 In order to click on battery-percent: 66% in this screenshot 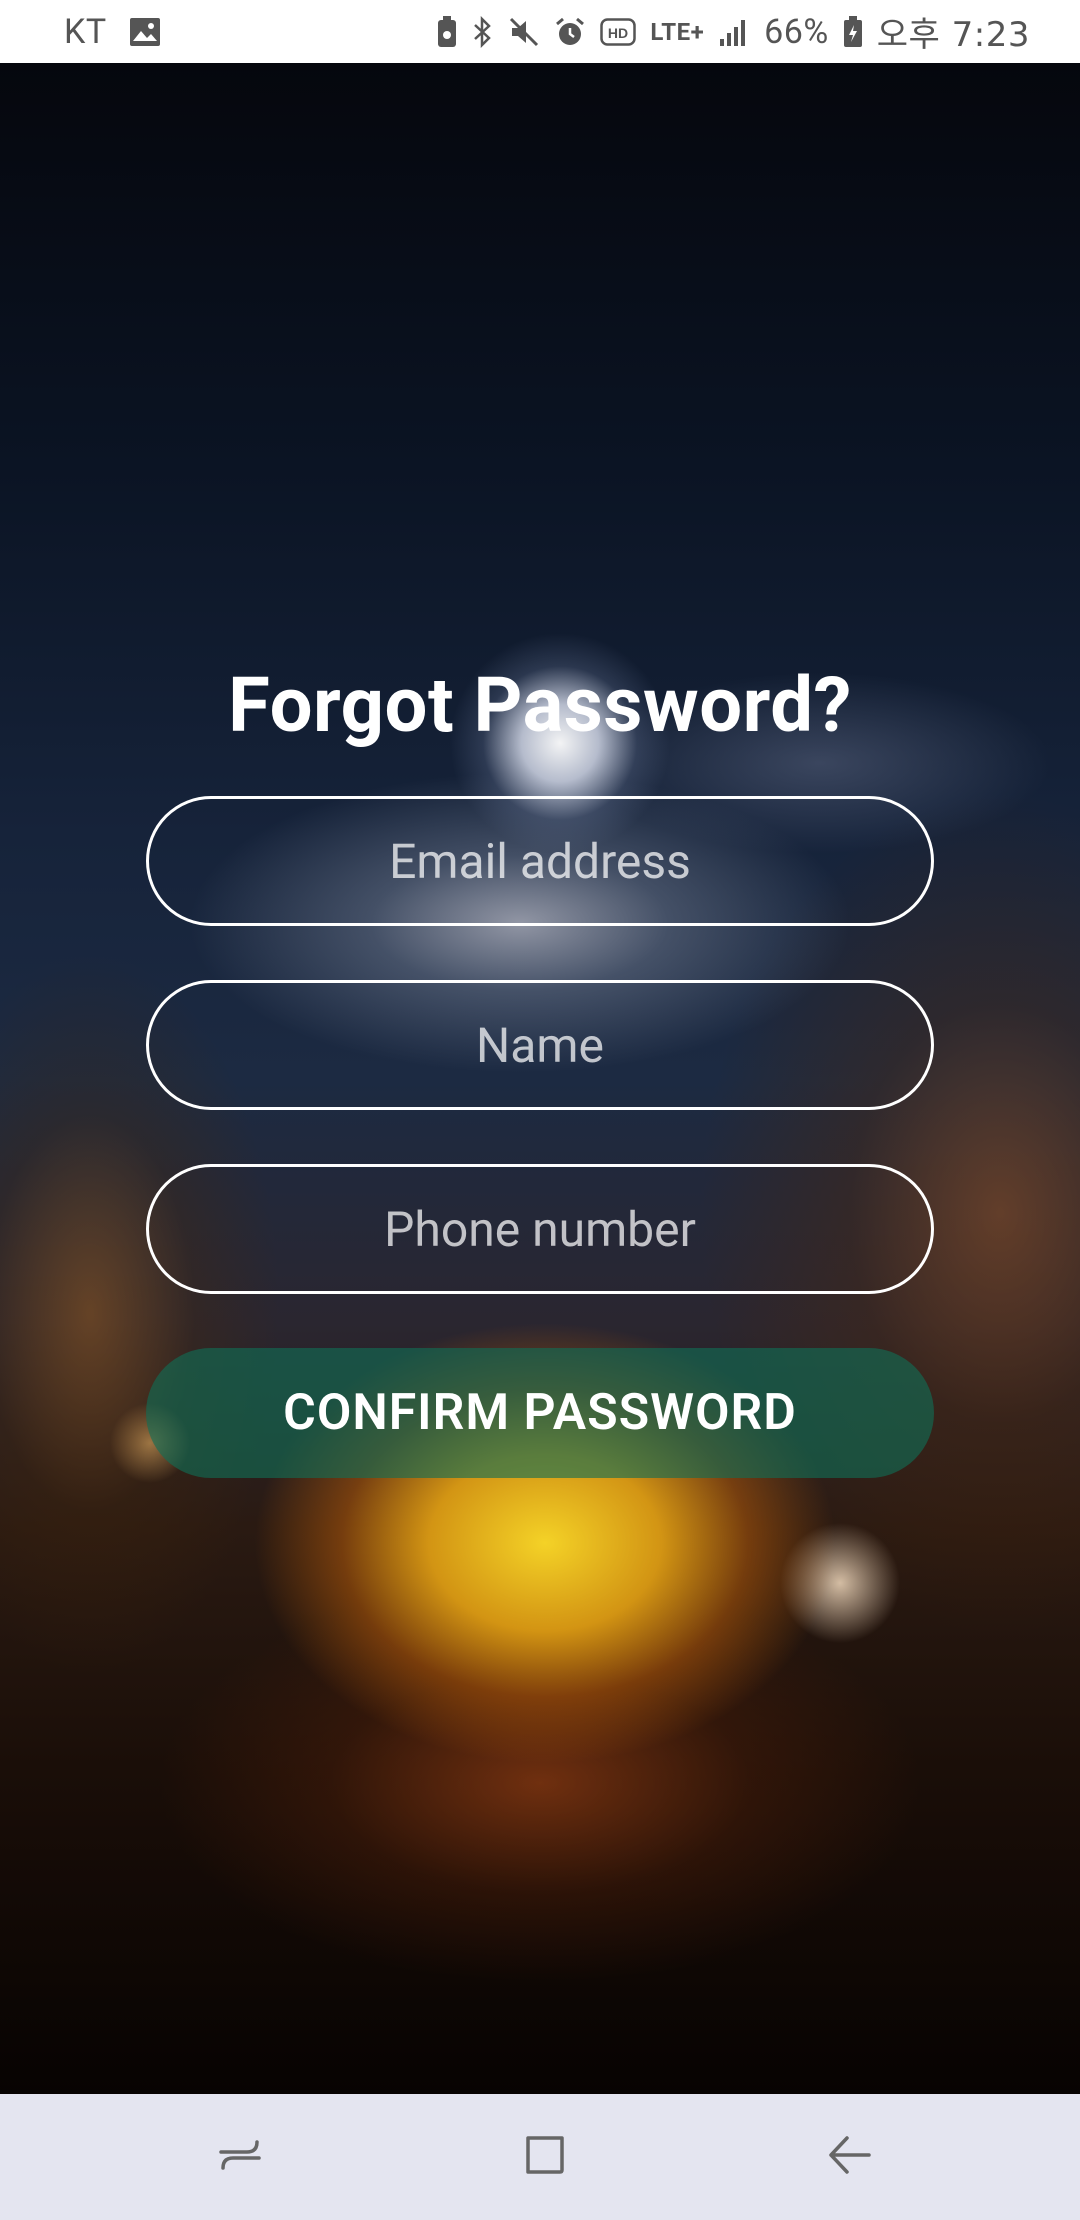, I will do `click(796, 31)`.